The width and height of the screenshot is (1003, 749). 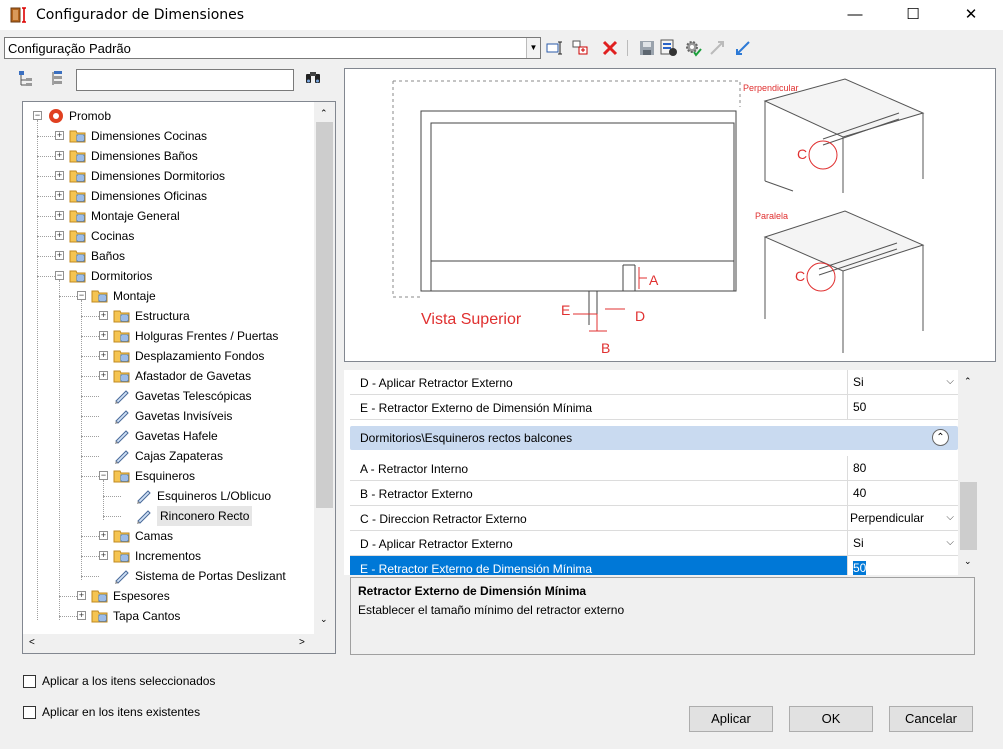 What do you see at coordinates (902, 468) in the screenshot?
I see `property-value: 80` at bounding box center [902, 468].